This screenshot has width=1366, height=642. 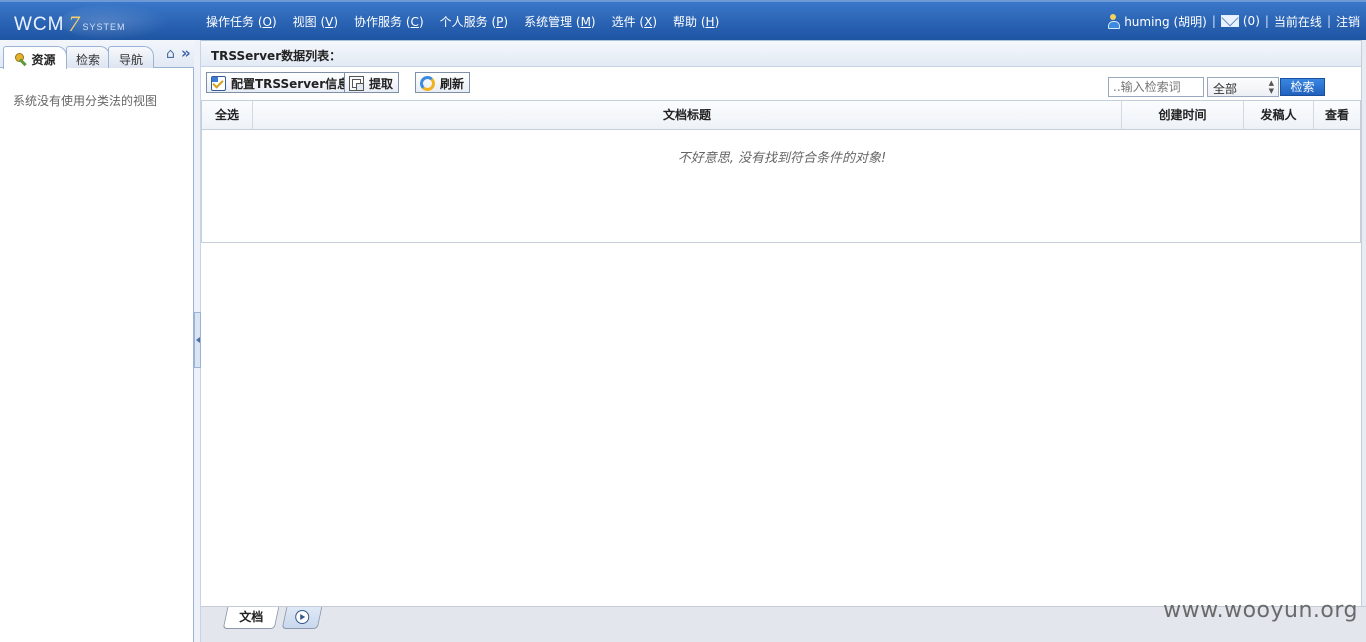 I want to click on more-tabs-button, so click(x=302, y=618).